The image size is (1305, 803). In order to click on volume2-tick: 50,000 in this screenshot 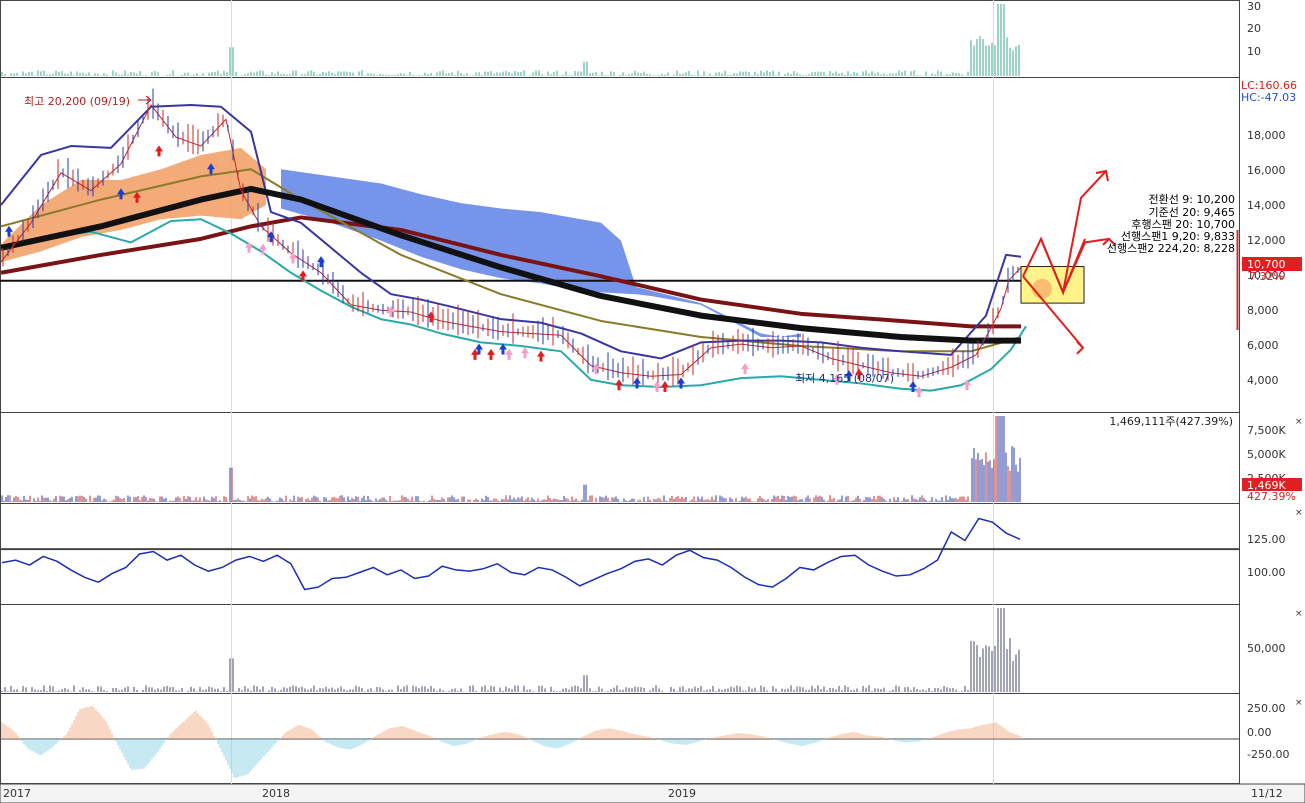, I will do `click(1266, 648)`.